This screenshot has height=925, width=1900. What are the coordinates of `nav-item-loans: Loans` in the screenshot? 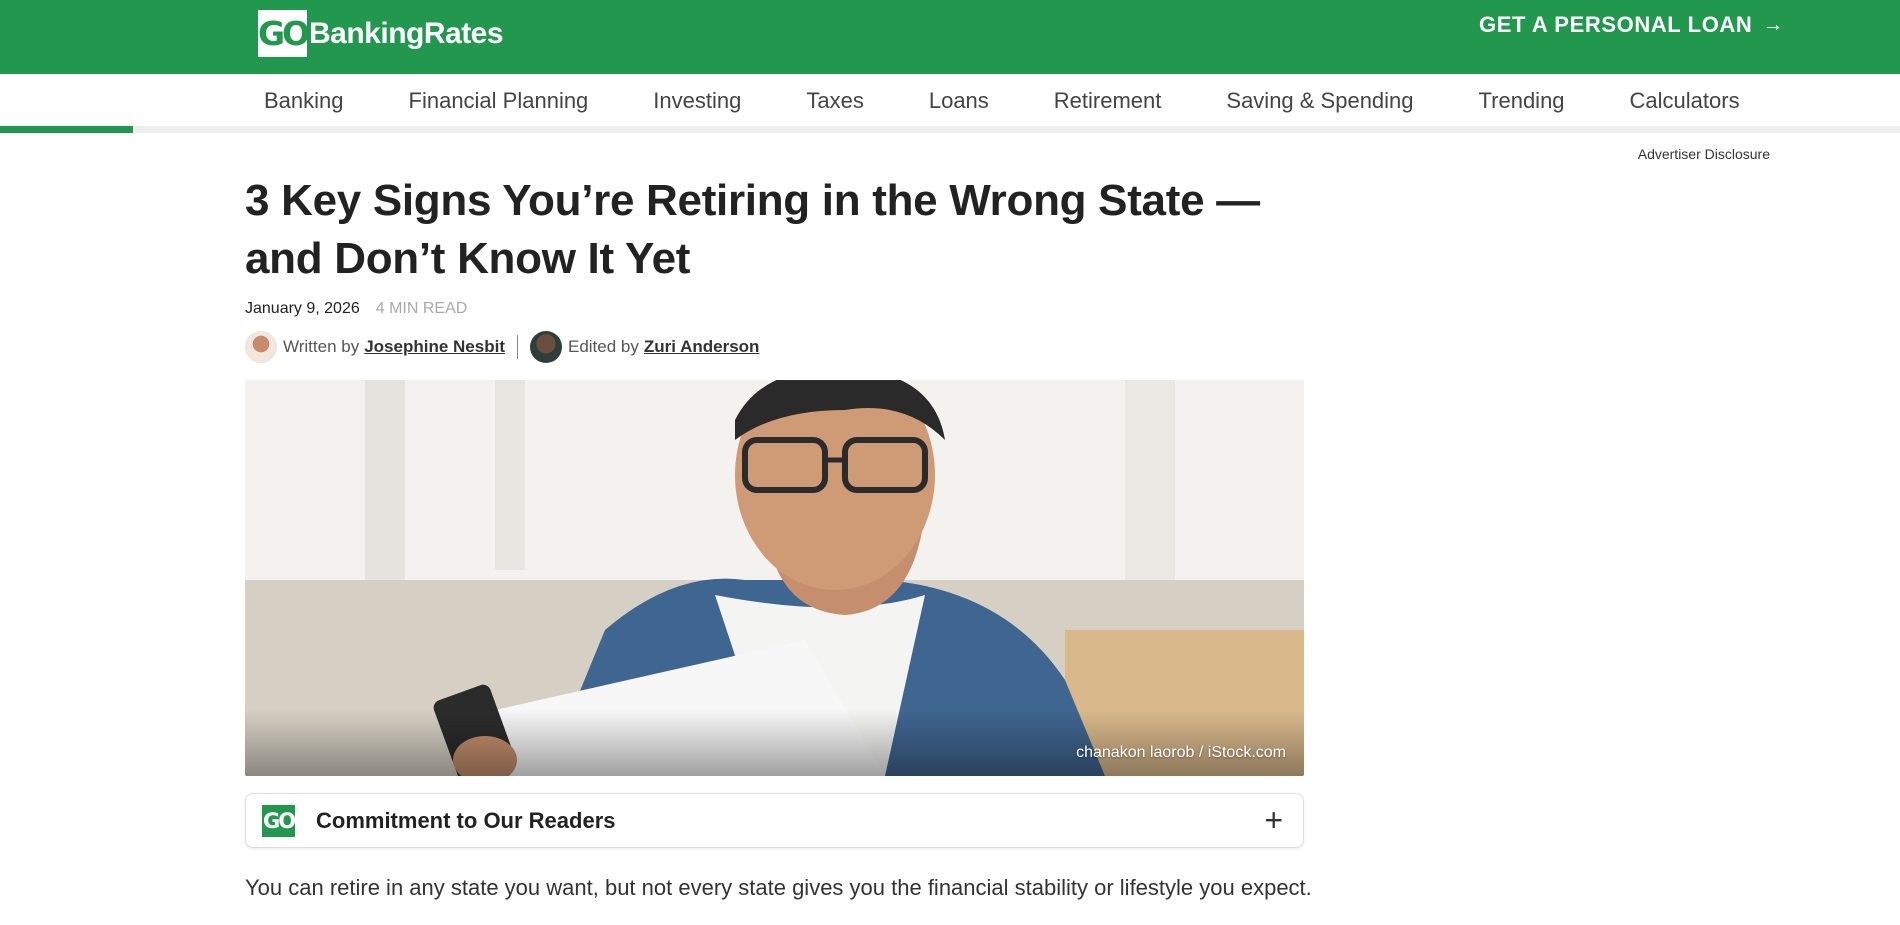 It's located at (959, 101).